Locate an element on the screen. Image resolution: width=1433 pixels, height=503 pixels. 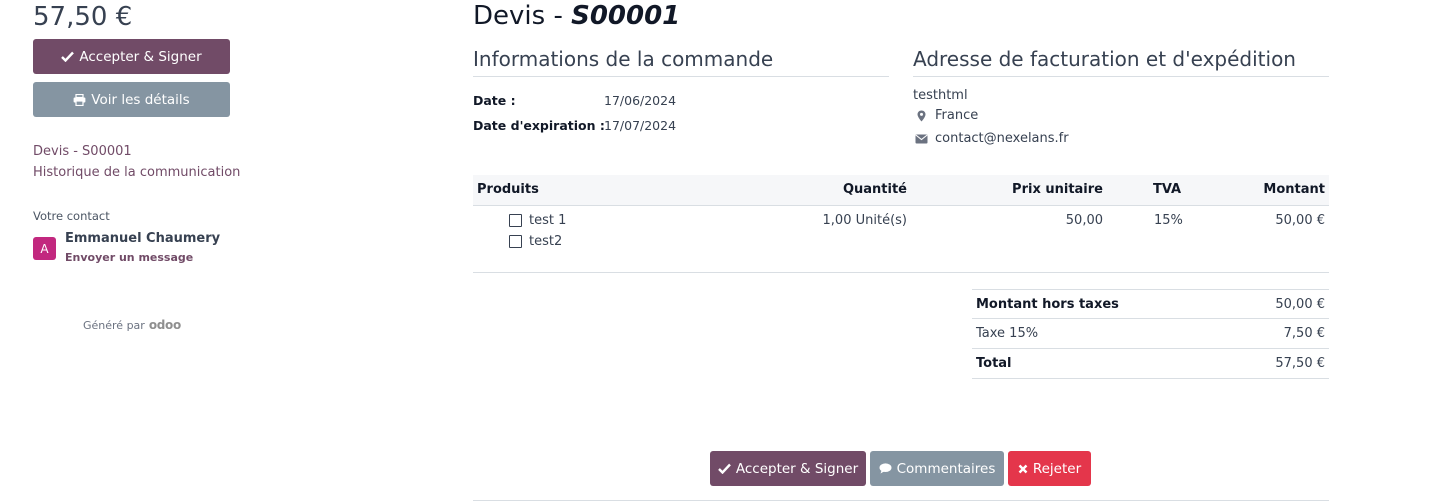
expiry-label: Date d'expiration : is located at coordinates (539, 125).